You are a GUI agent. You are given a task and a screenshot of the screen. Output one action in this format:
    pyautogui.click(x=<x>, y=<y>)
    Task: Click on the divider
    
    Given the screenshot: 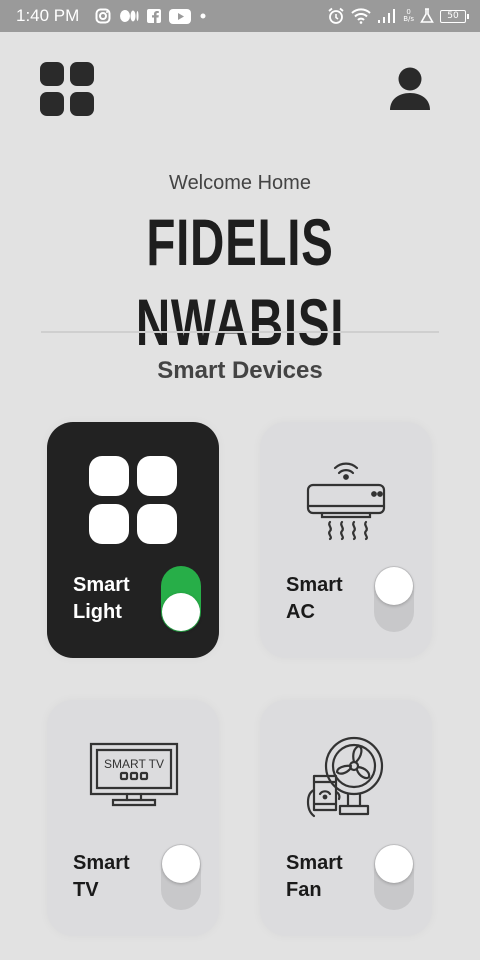 What is the action you would take?
    pyautogui.click(x=240, y=332)
    